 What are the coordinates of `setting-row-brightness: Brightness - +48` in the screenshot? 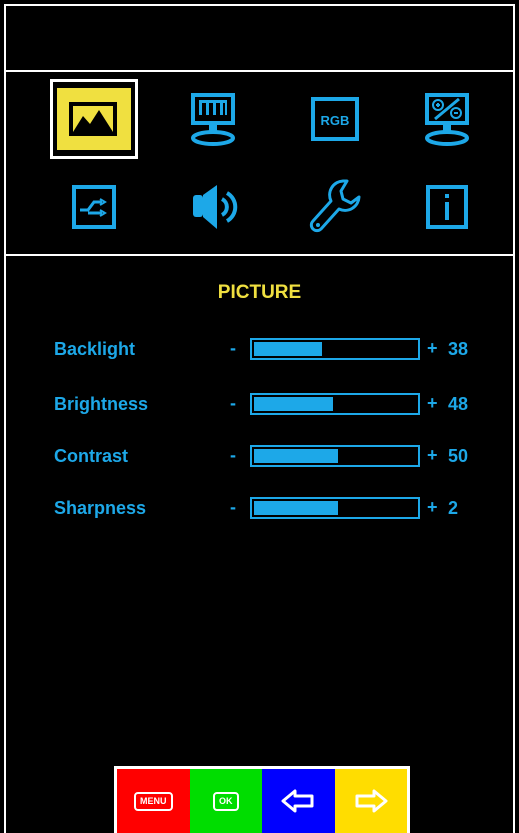 It's located at (274, 405).